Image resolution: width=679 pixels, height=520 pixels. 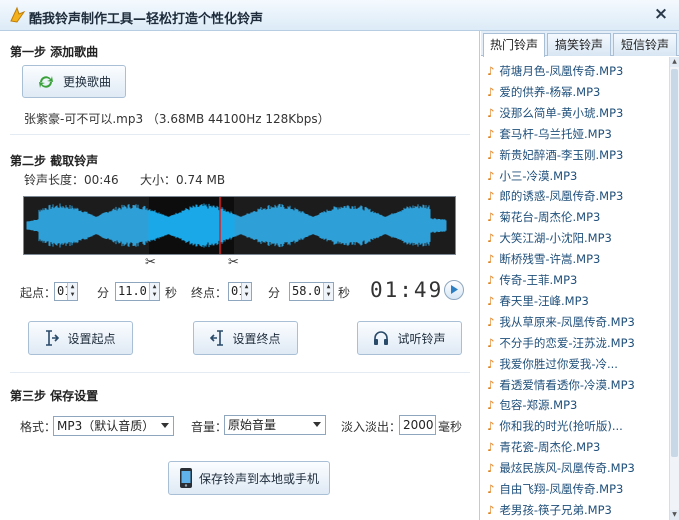 I want to click on list-item: ♪ 春天里-汪峰.MP3, so click(x=577, y=301).